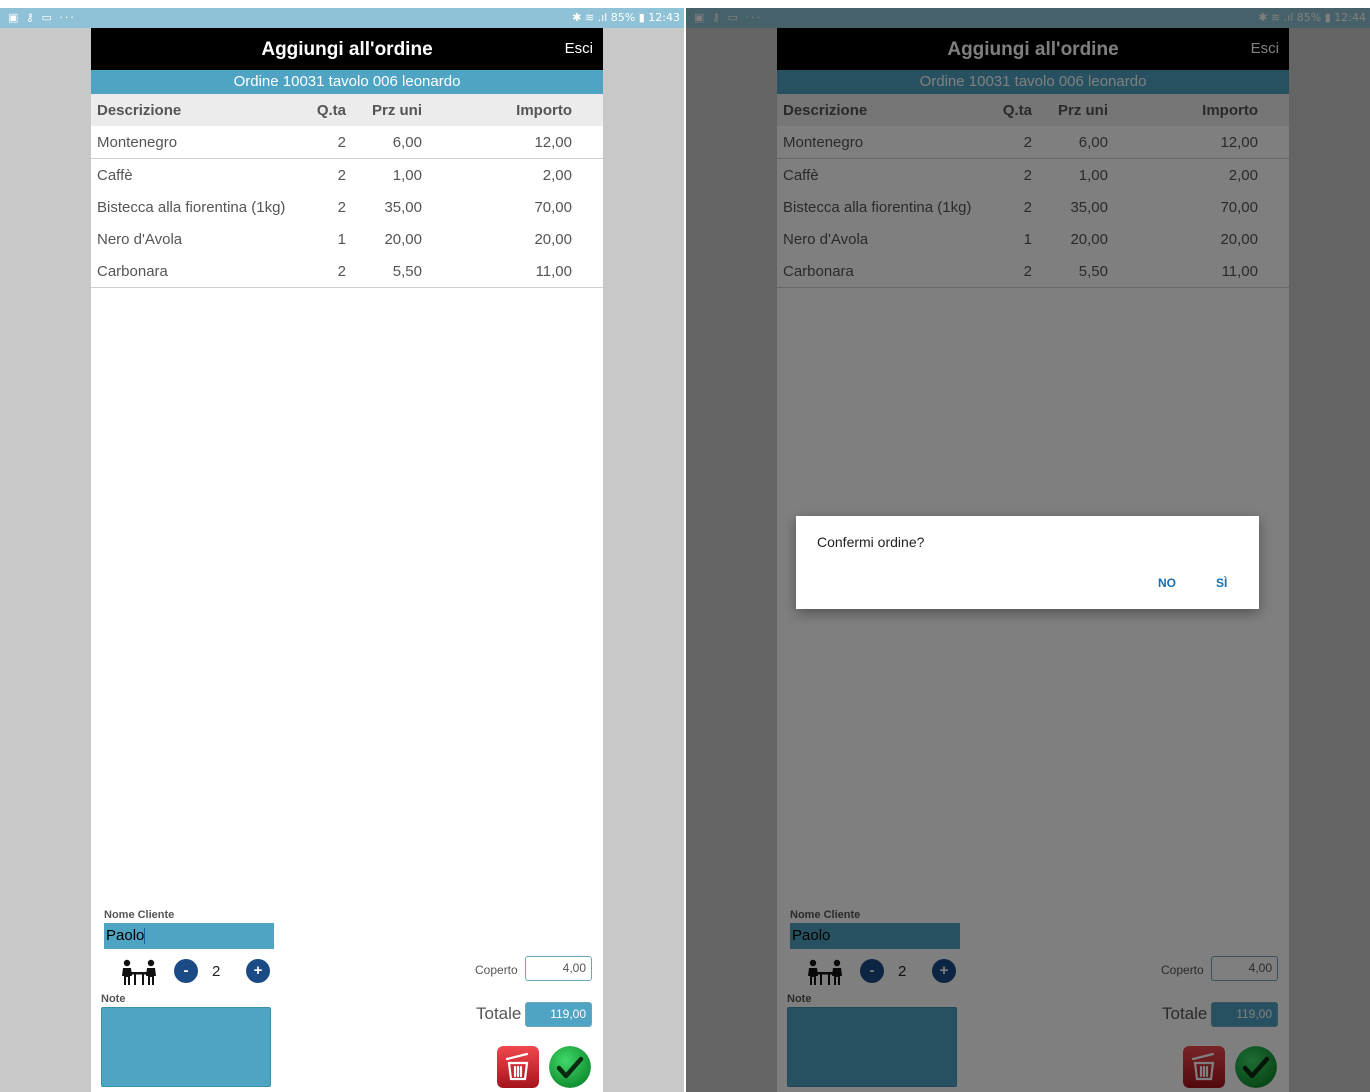  I want to click on row-description: Carbonara, so click(132, 271).